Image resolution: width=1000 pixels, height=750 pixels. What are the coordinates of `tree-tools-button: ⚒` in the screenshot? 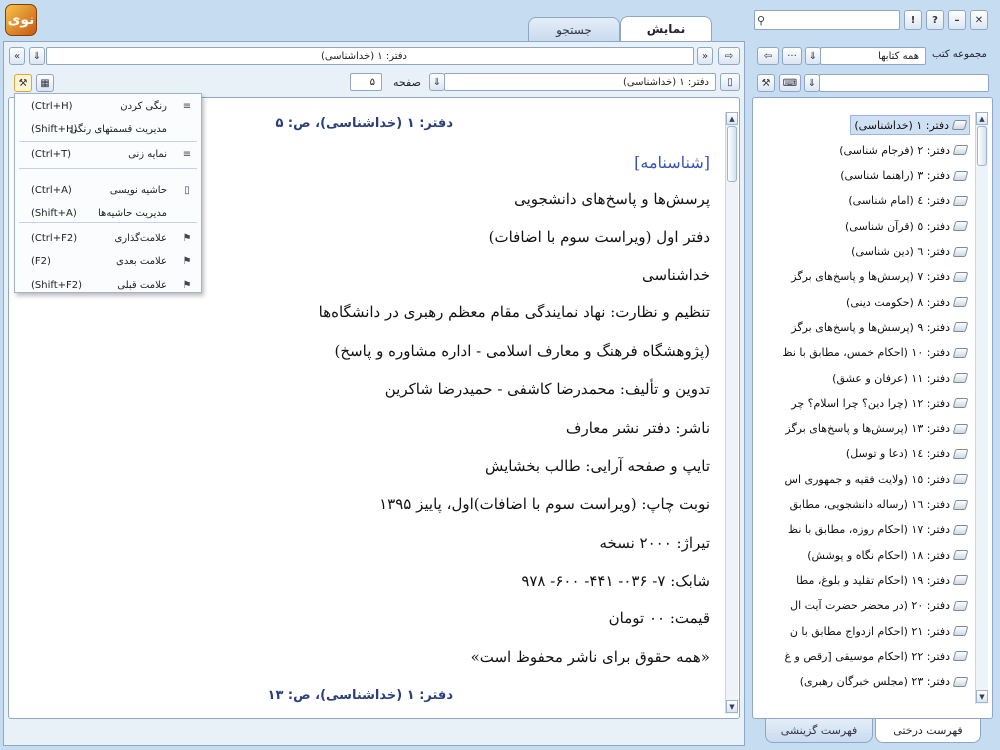 It's located at (766, 83).